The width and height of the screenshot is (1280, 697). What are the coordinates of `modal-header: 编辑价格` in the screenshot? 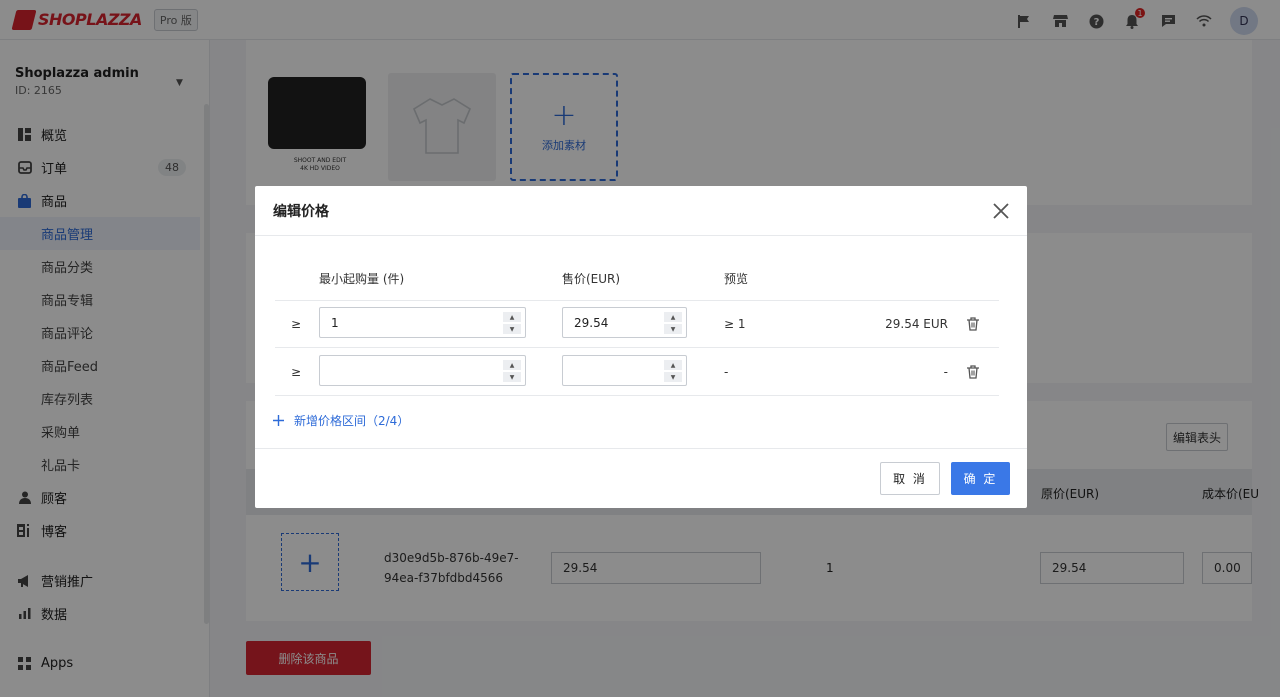 It's located at (641, 211).